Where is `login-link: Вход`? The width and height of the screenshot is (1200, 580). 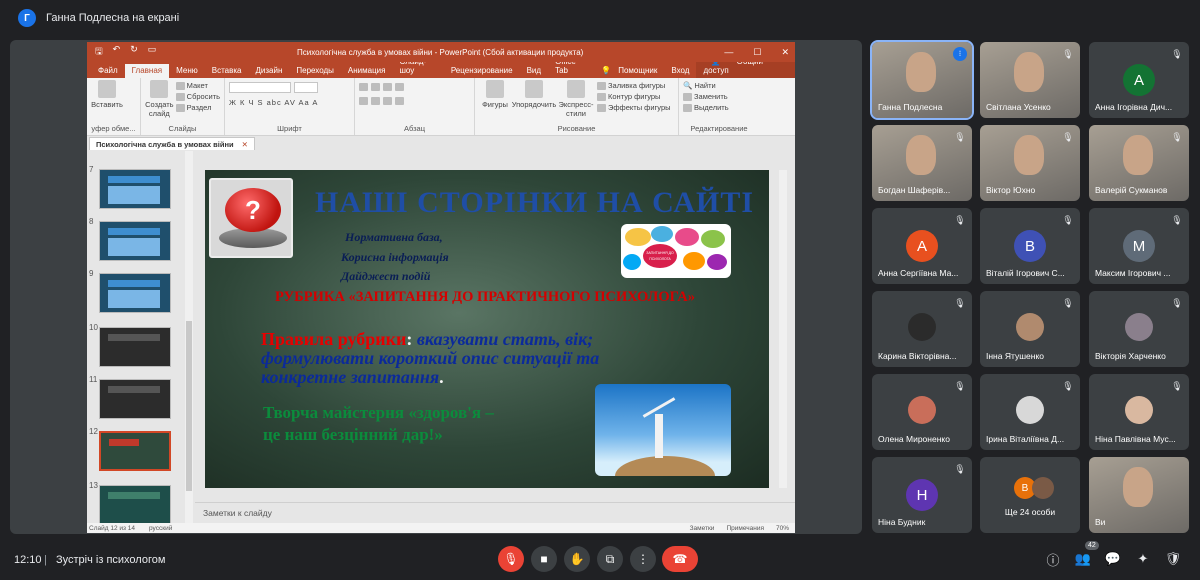
login-link: Вход is located at coordinates (680, 72).